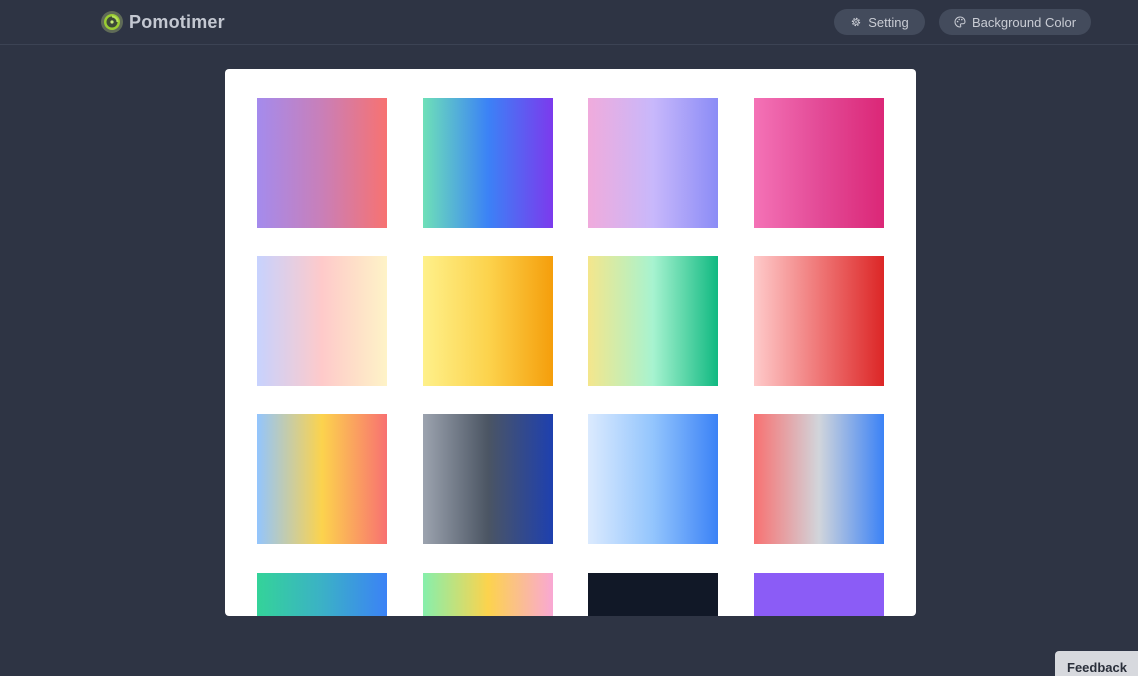 The height and width of the screenshot is (676, 1138). Describe the element at coordinates (888, 22) in the screenshot. I see `setting-button-label: Setting` at that location.